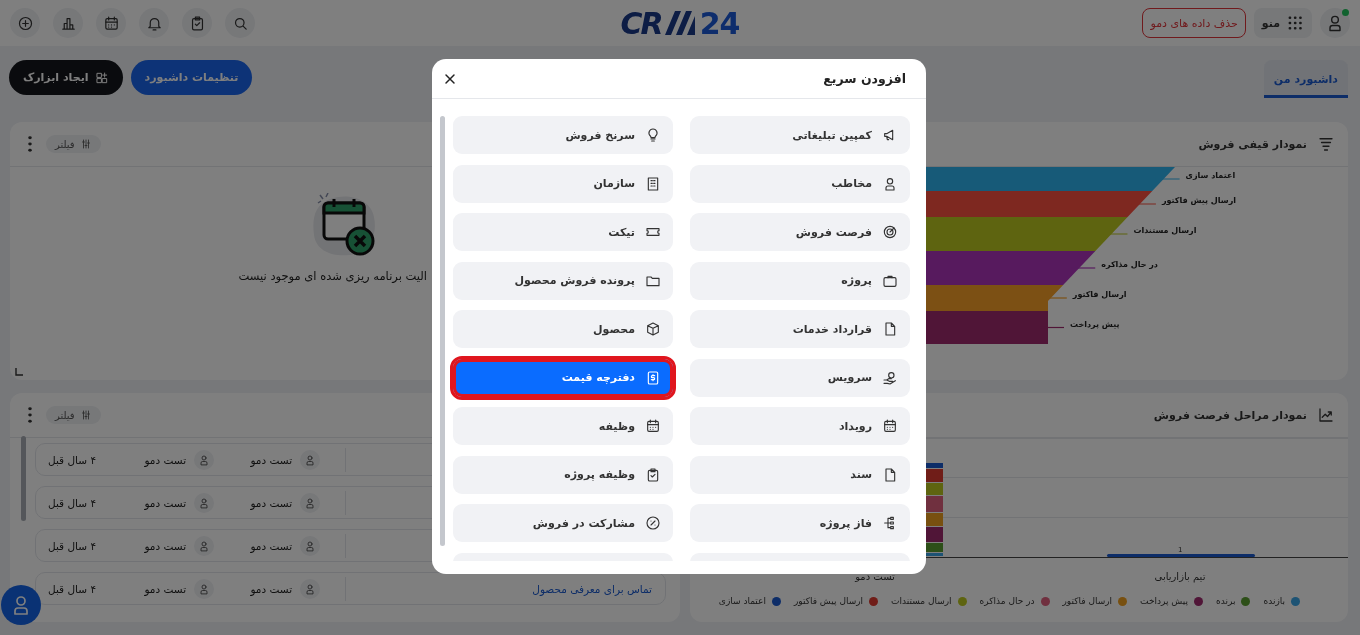 This screenshot has height=635, width=1360. Describe the element at coordinates (332, 276) in the screenshot. I see `empty-state-message: الیت برنامه ریزی شده ای موجود نیست` at that location.